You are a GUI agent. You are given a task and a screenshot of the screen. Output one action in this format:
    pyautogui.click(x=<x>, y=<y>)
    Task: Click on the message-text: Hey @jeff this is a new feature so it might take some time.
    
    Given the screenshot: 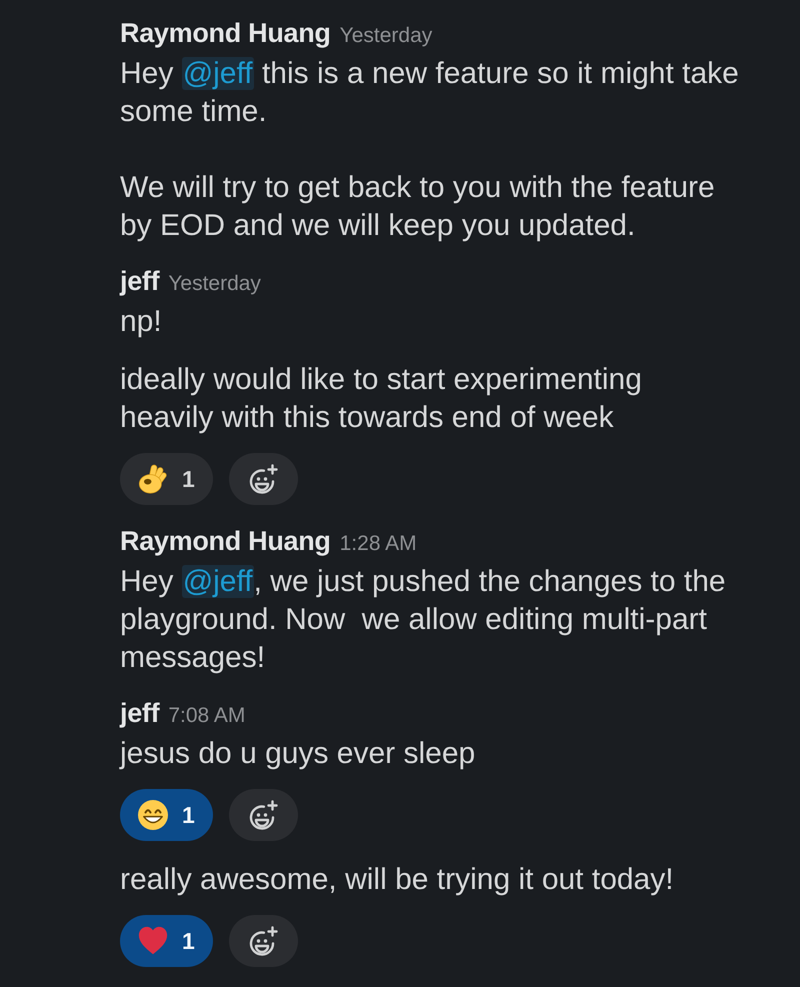 What is the action you would take?
    pyautogui.click(x=430, y=93)
    